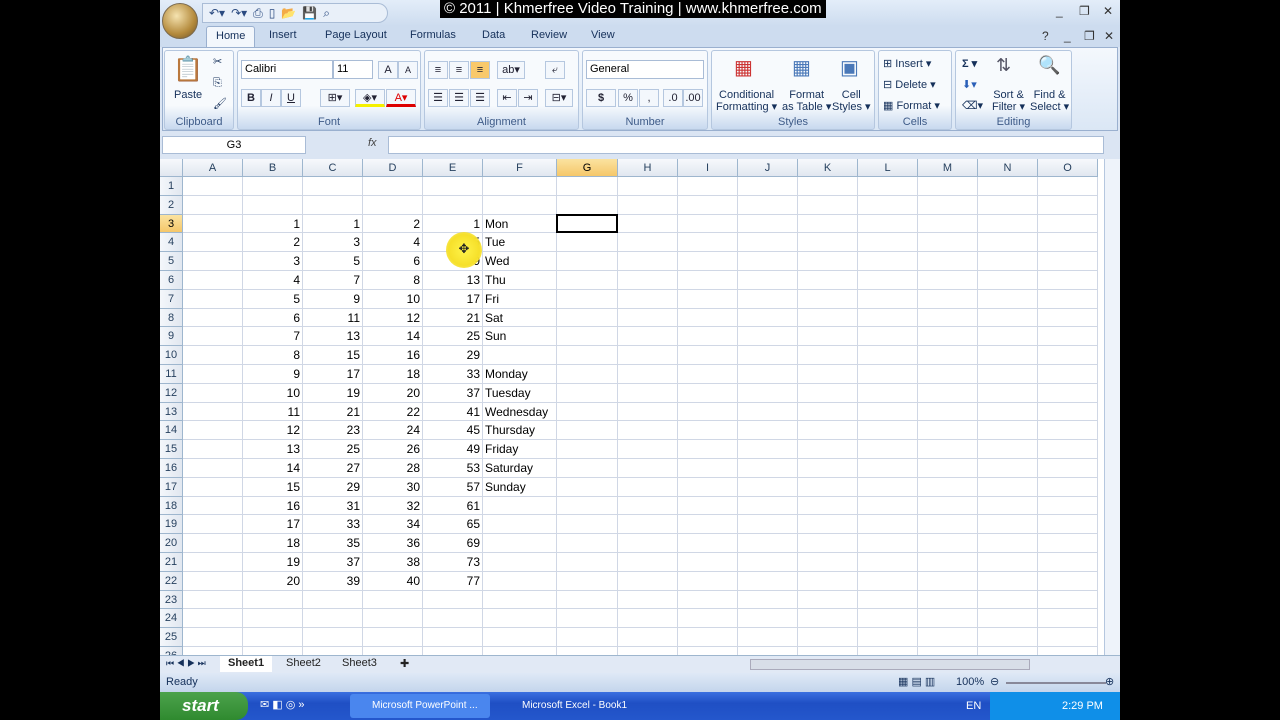 This screenshot has width=1280, height=720. I want to click on cell-a20, so click(213, 543).